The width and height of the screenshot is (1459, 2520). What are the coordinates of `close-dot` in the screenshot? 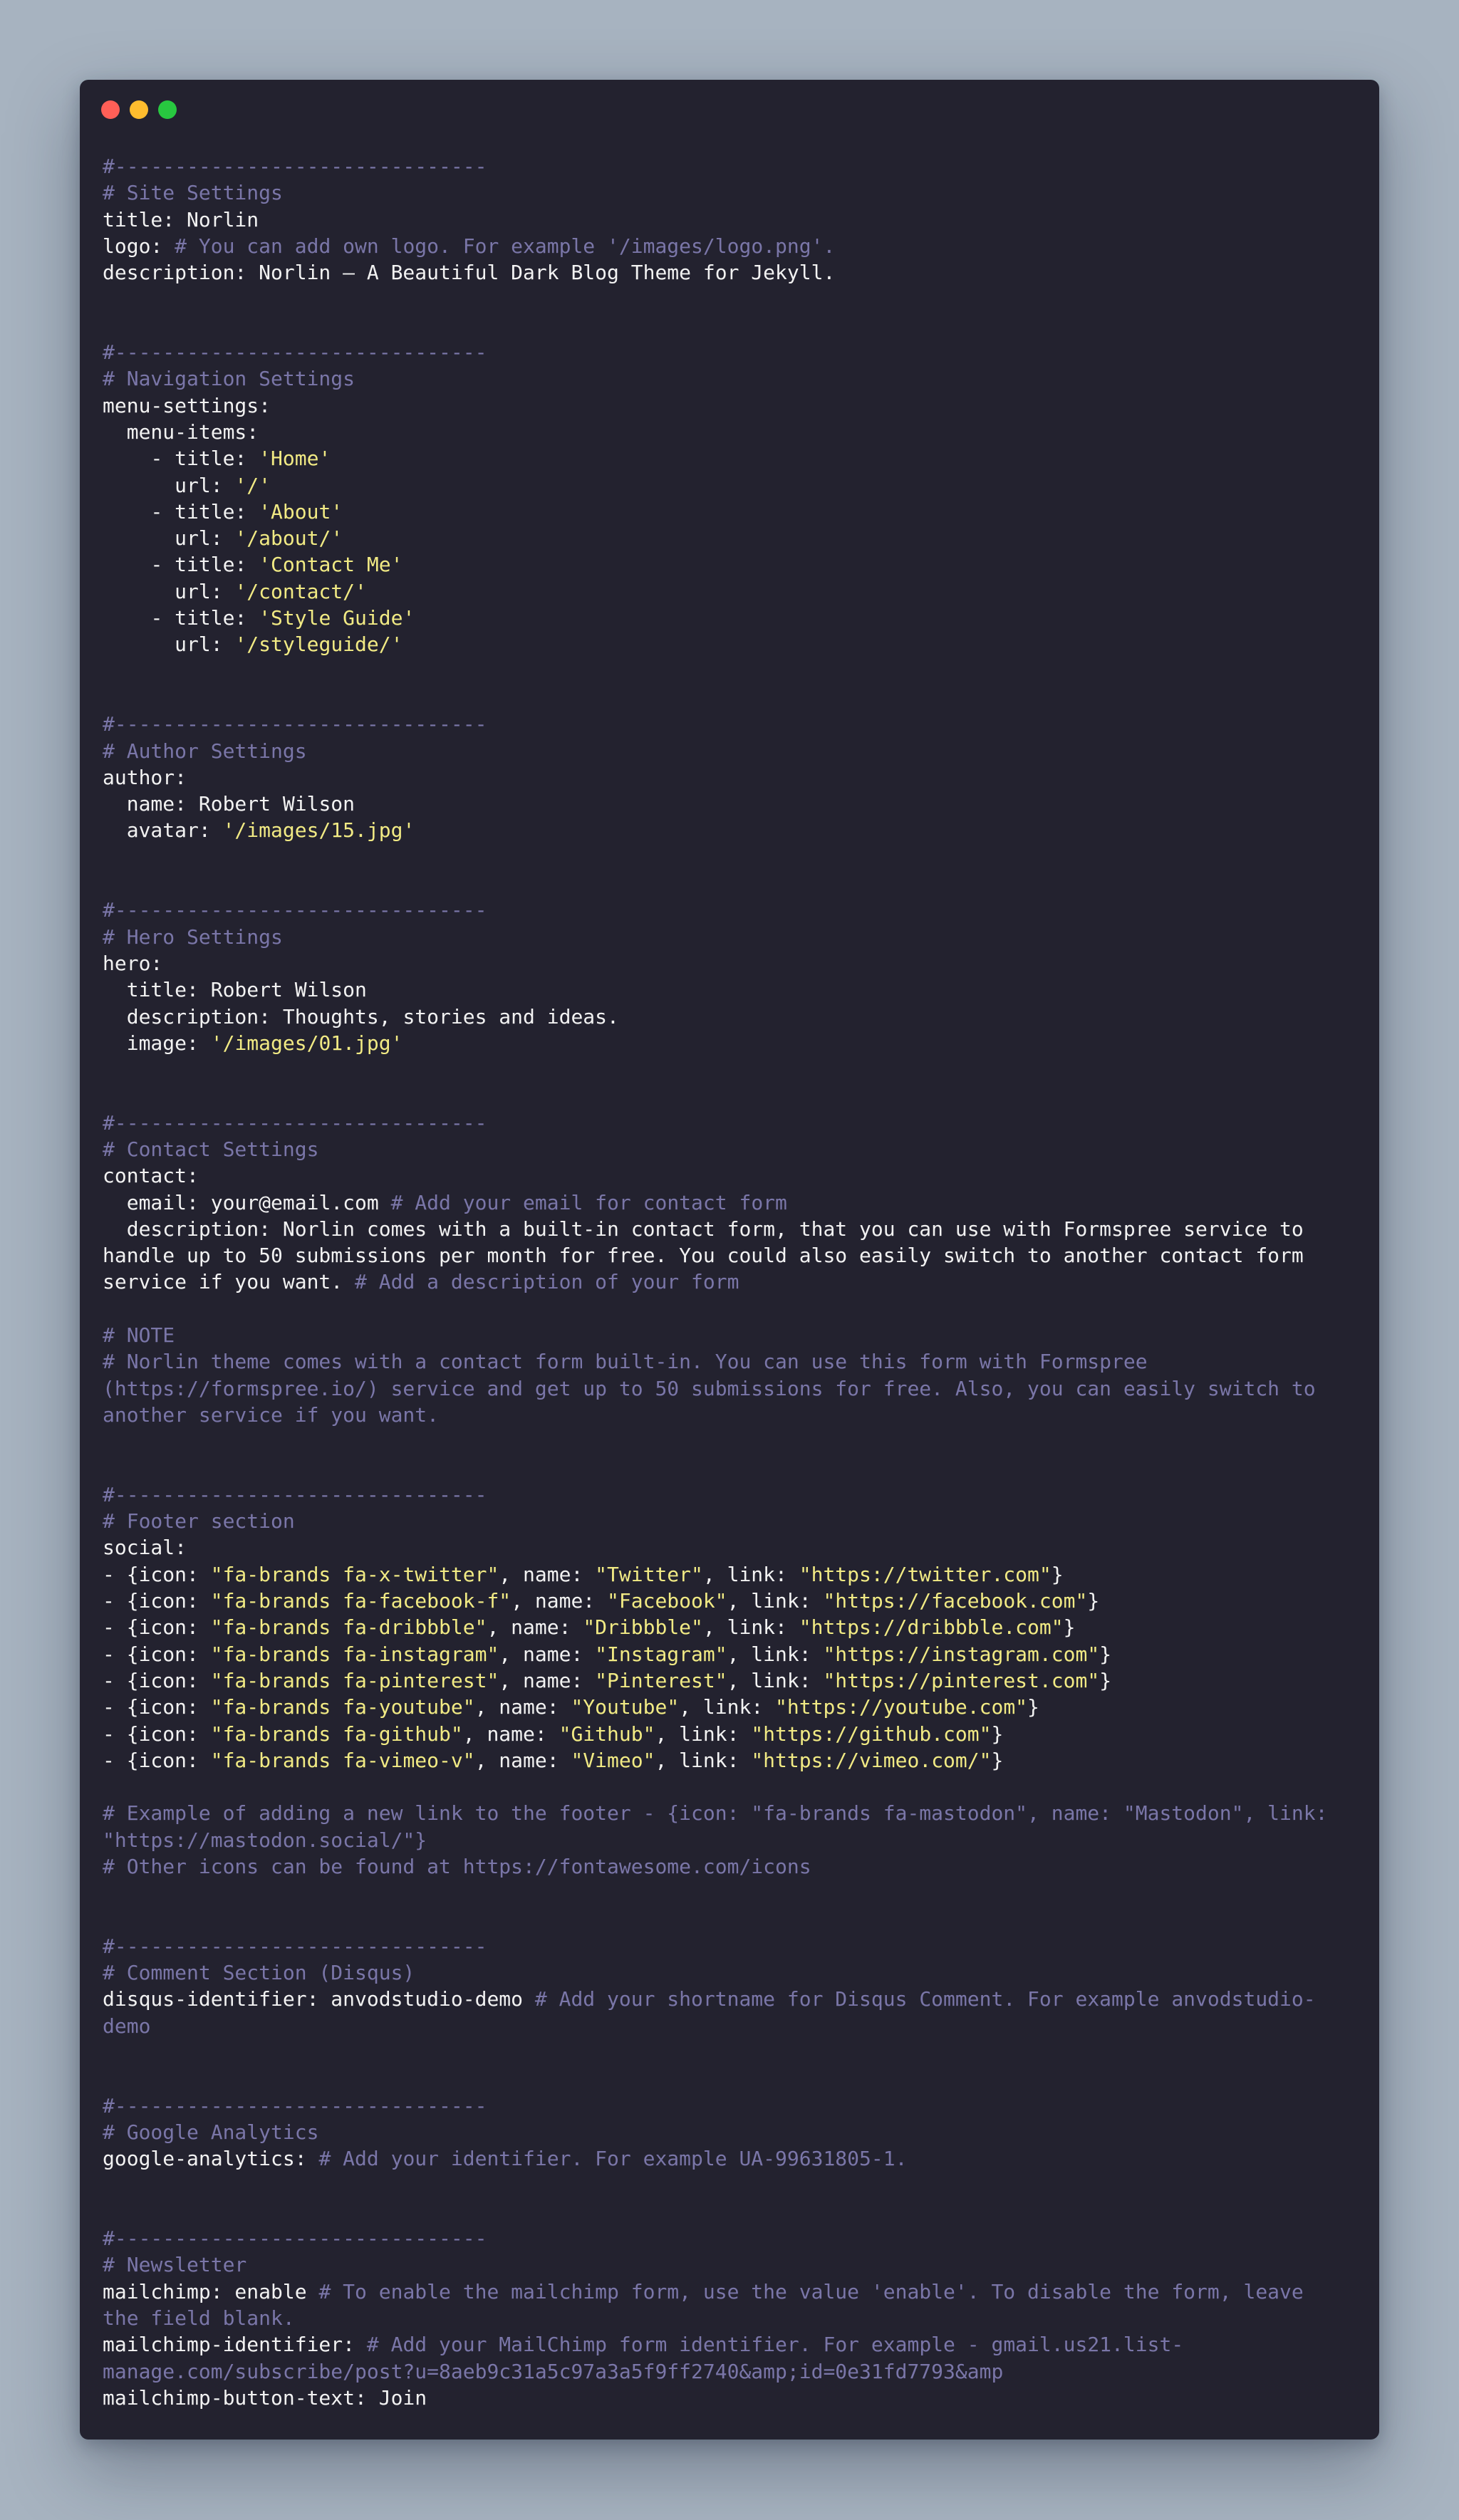 It's located at (111, 109).